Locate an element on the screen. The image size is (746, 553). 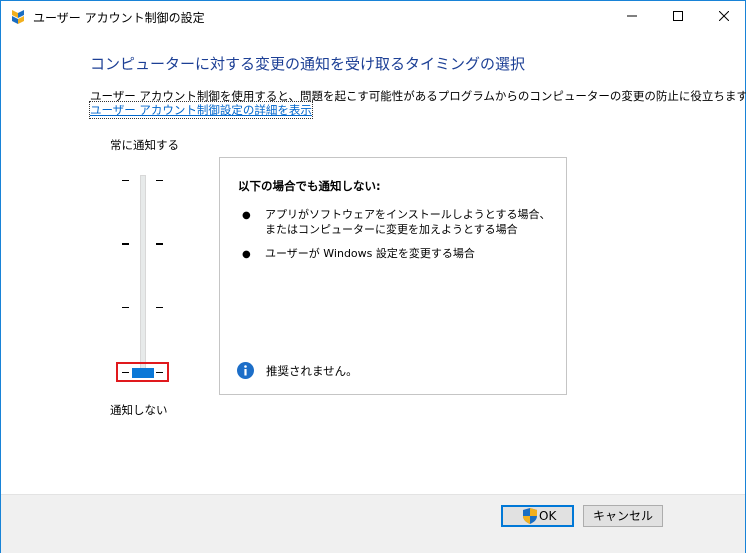
panel-title: 以下の場合でも通知しない: is located at coordinates (309, 186).